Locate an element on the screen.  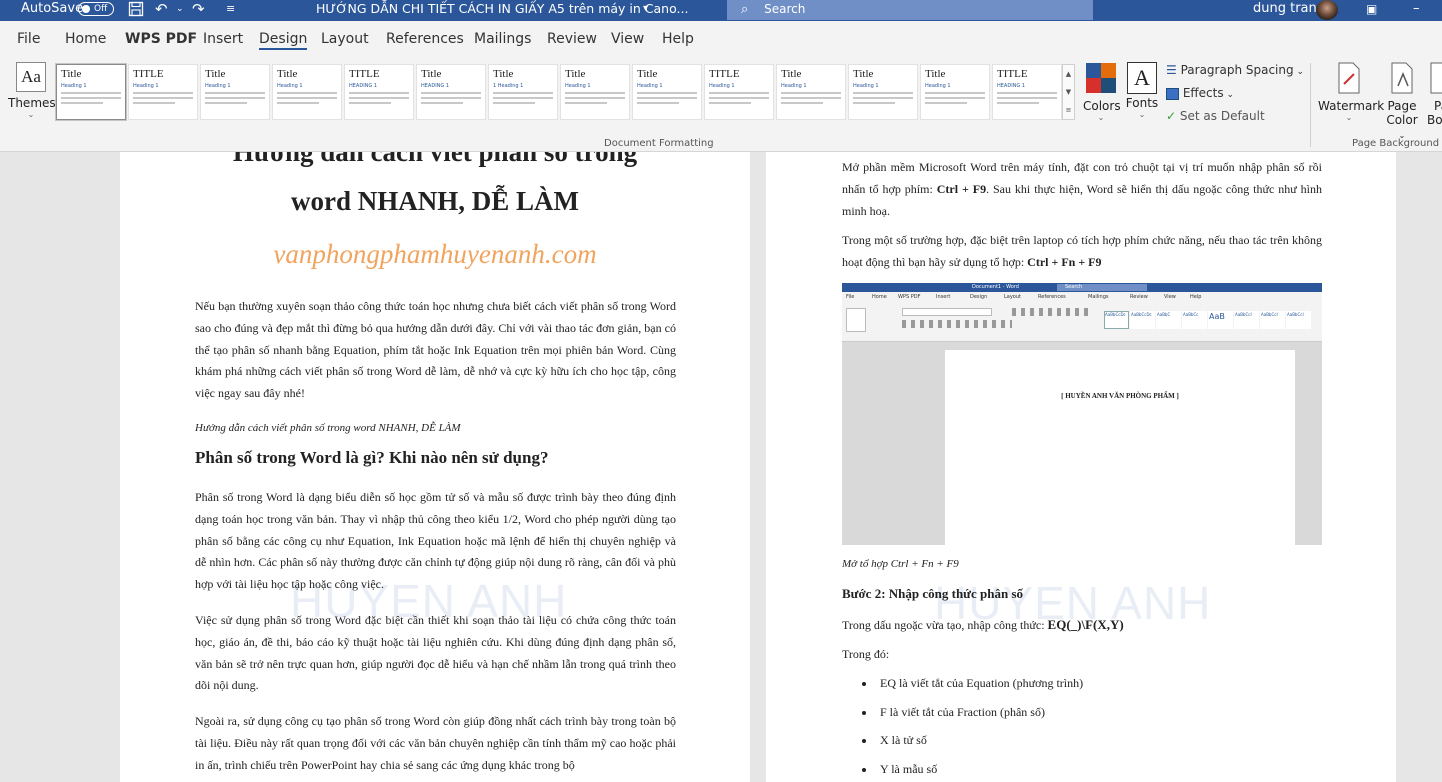
scroll-up-icon: ▲ is located at coordinates (1068, 74).